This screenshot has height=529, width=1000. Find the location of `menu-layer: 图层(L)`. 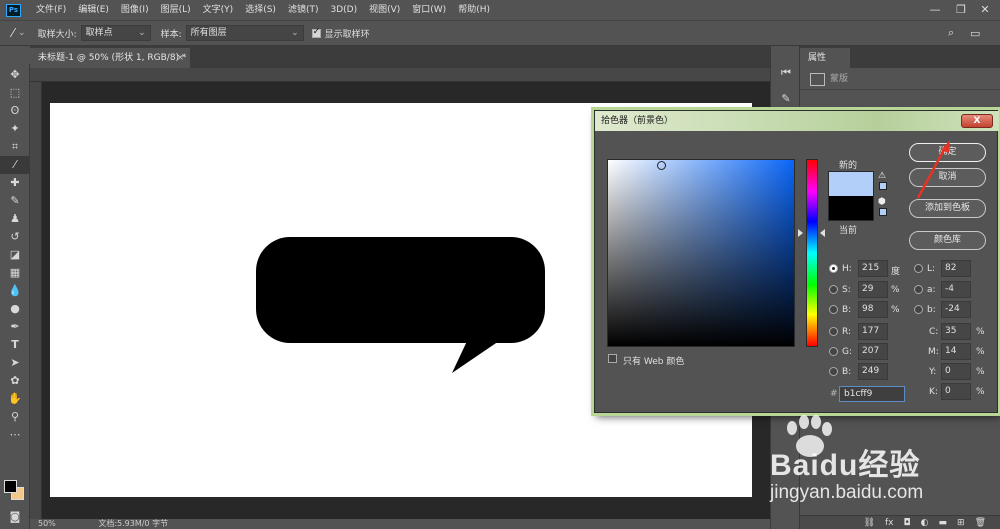

menu-layer: 图层(L) is located at coordinates (176, 10).